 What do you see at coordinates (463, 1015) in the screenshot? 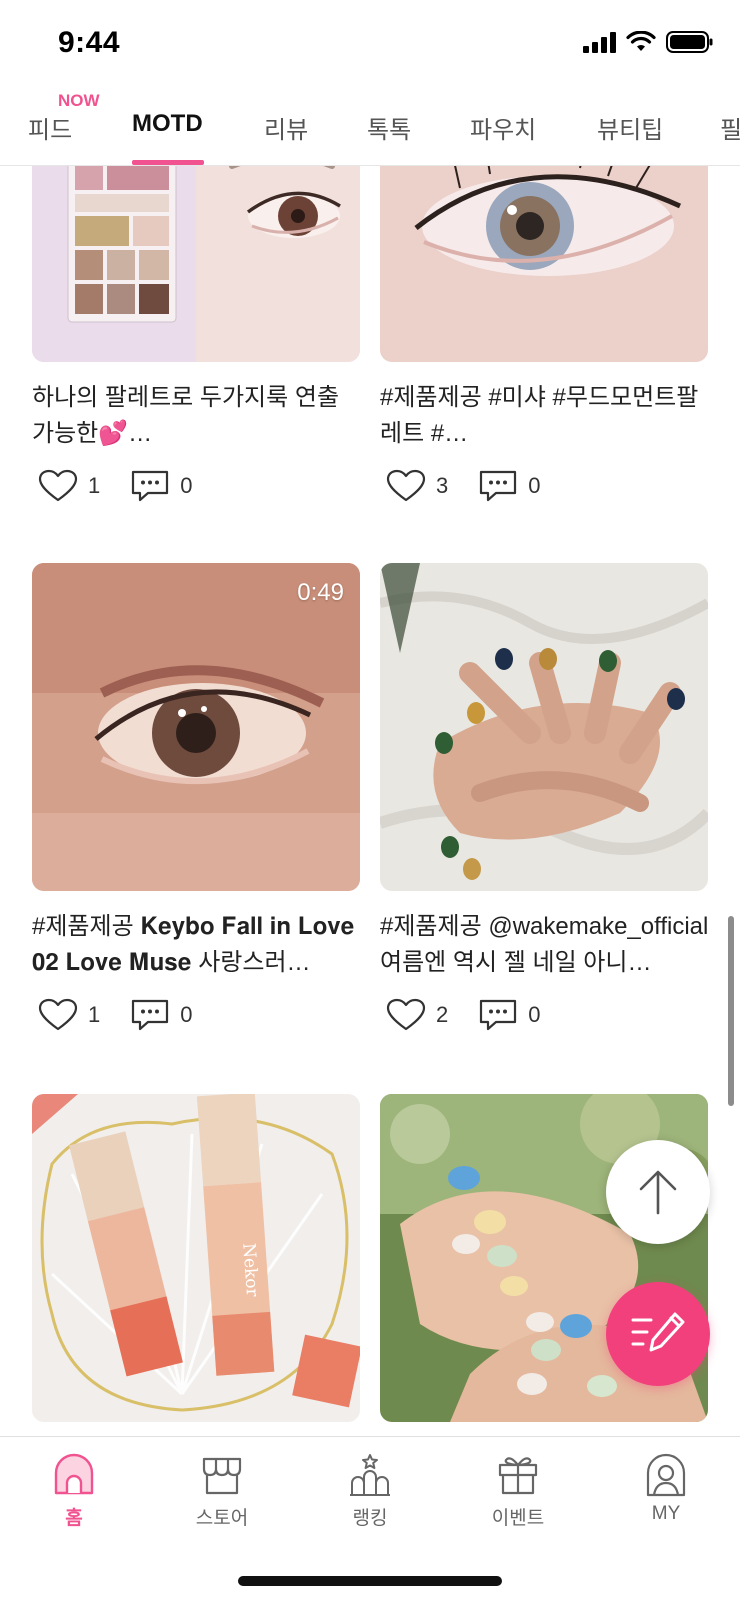
I see `post-stats: 2 0` at bounding box center [463, 1015].